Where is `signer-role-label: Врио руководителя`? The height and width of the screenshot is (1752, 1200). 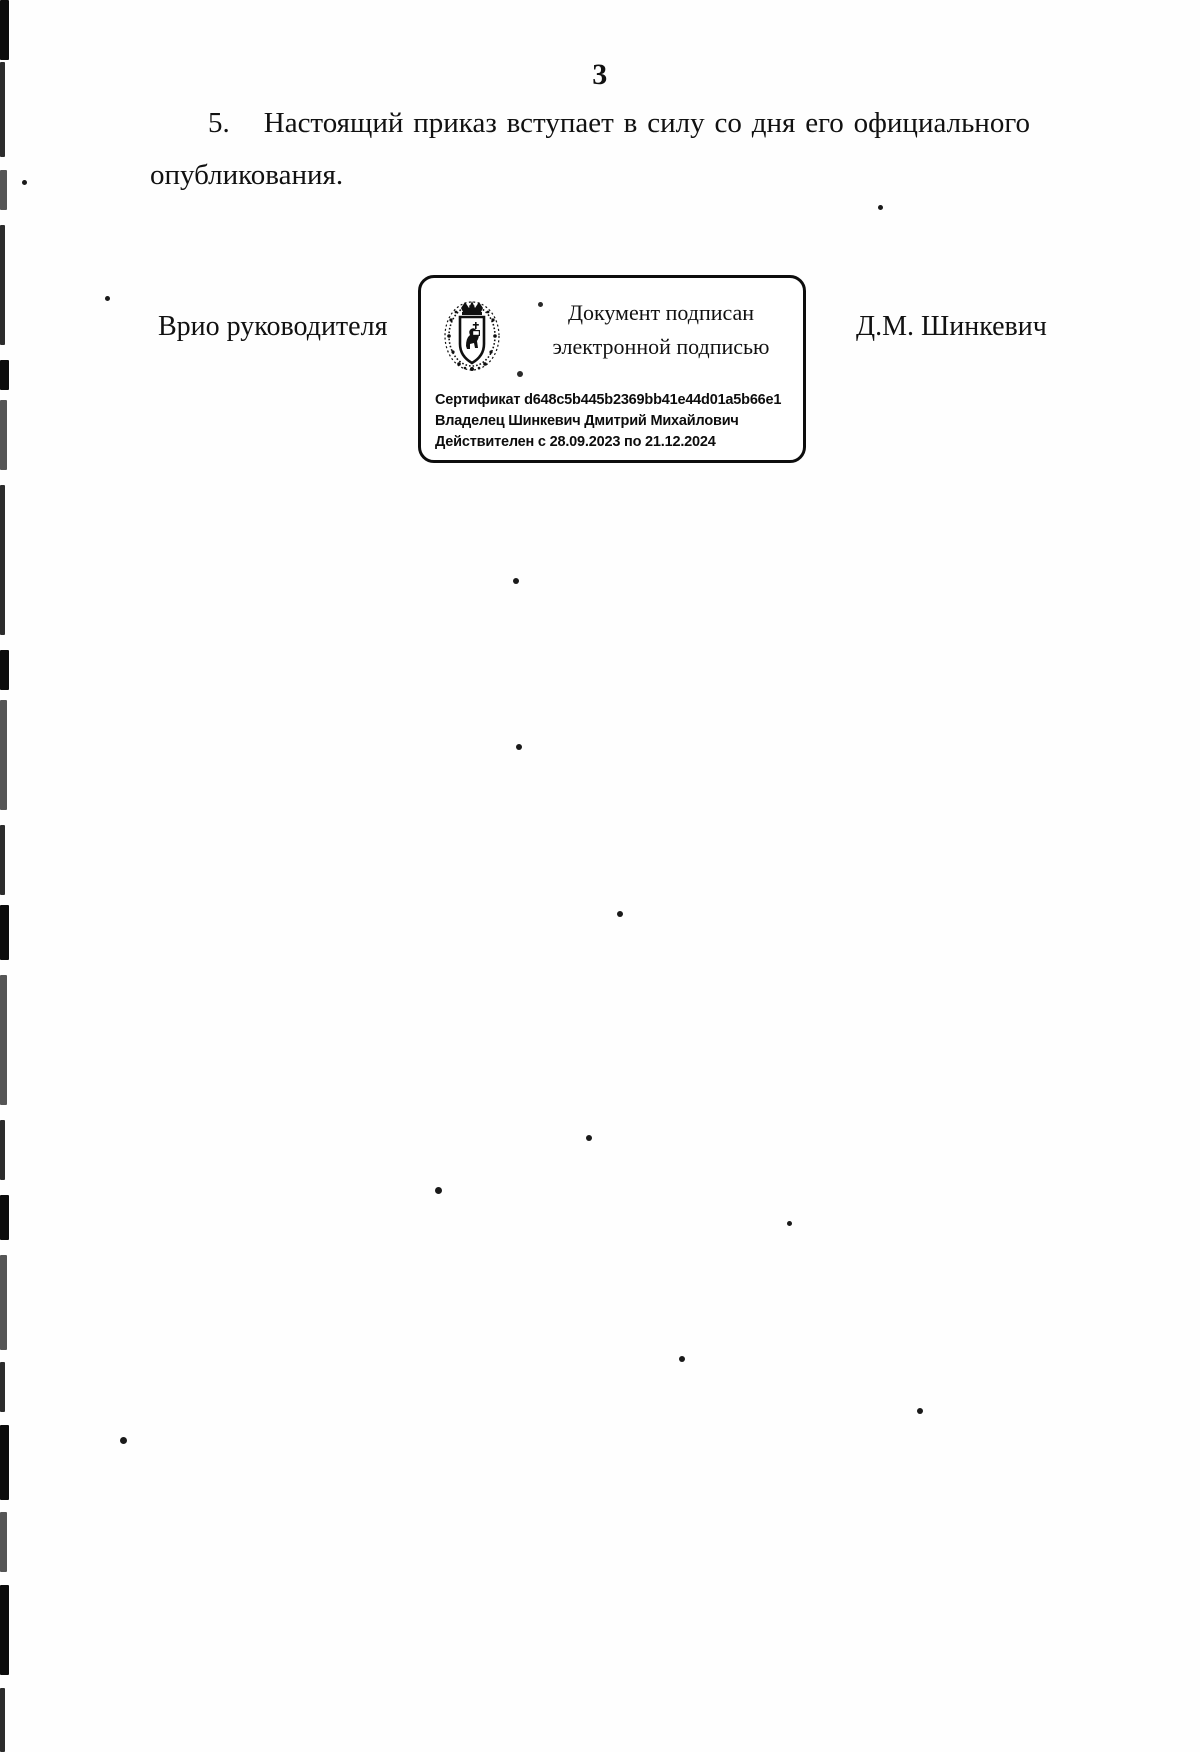 signer-role-label: Врио руководителя is located at coordinates (273, 326).